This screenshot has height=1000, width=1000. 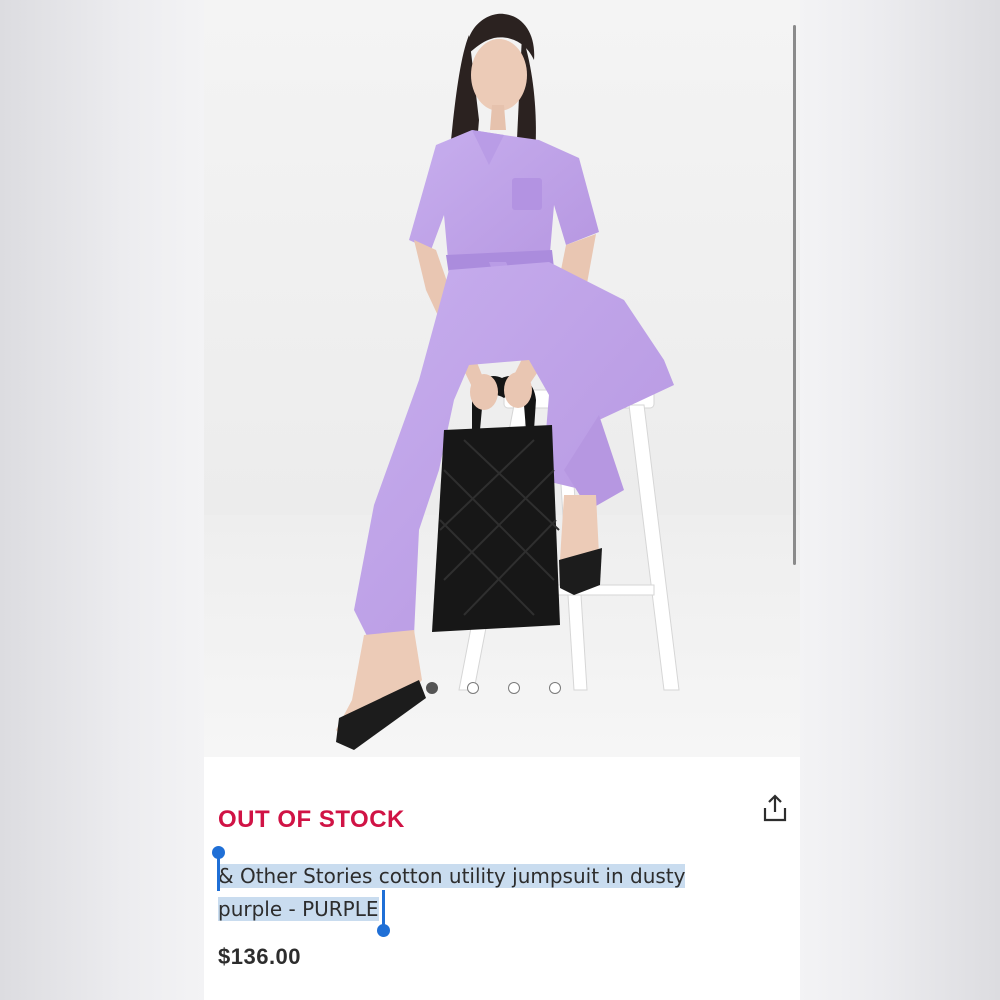 I want to click on selection-start-caret, so click(x=218, y=873).